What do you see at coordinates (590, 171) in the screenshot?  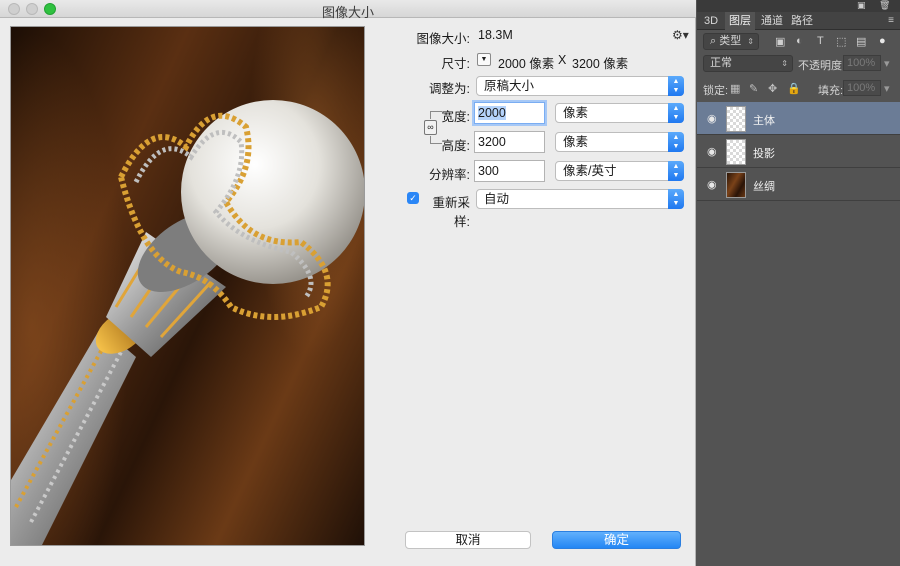 I see `resolution-unit-value: 像素/英寸` at bounding box center [590, 171].